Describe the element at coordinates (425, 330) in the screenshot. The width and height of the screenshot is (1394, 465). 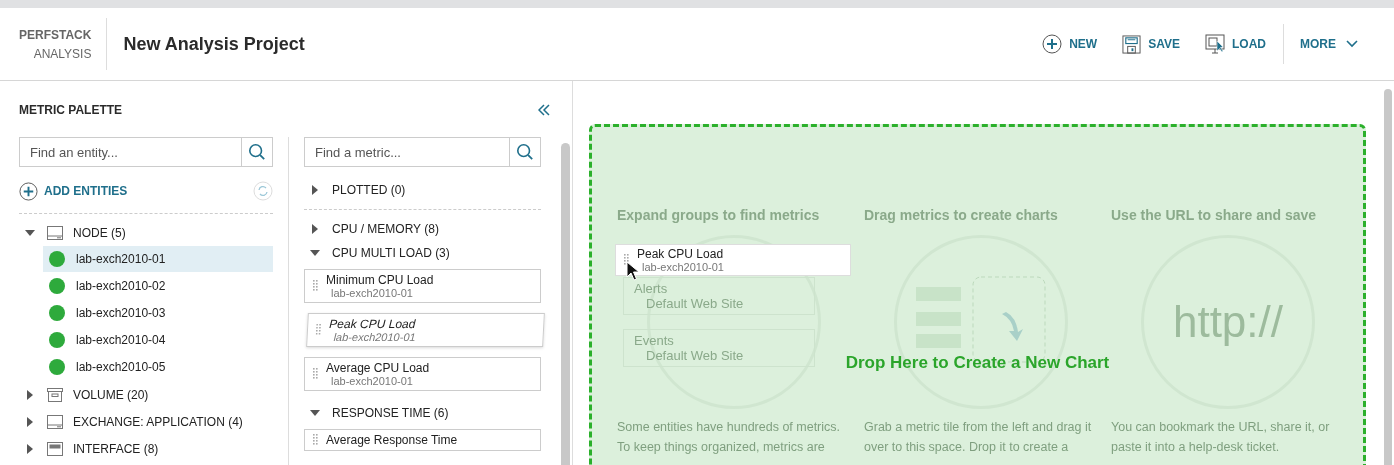
I see `metric-tile: Peak CPU Load lab-exch2010-01` at that location.